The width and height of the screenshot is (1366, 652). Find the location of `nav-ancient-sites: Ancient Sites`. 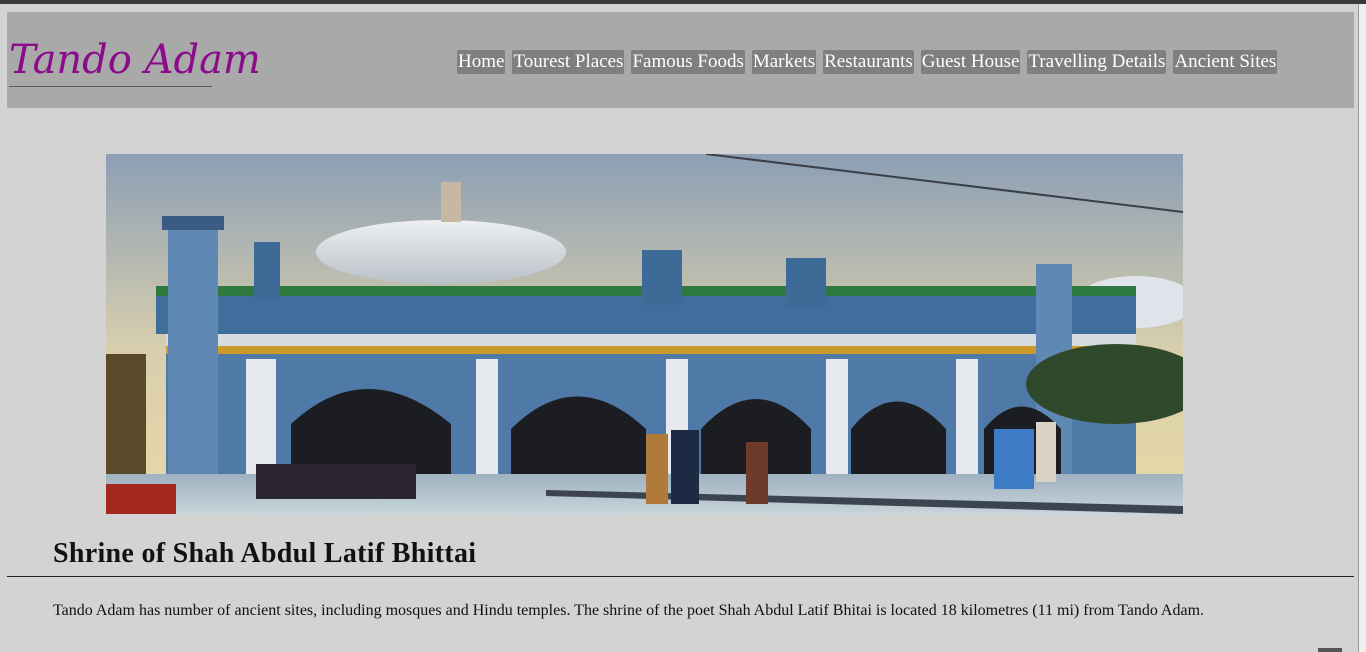

nav-ancient-sites: Ancient Sites is located at coordinates (1225, 62).